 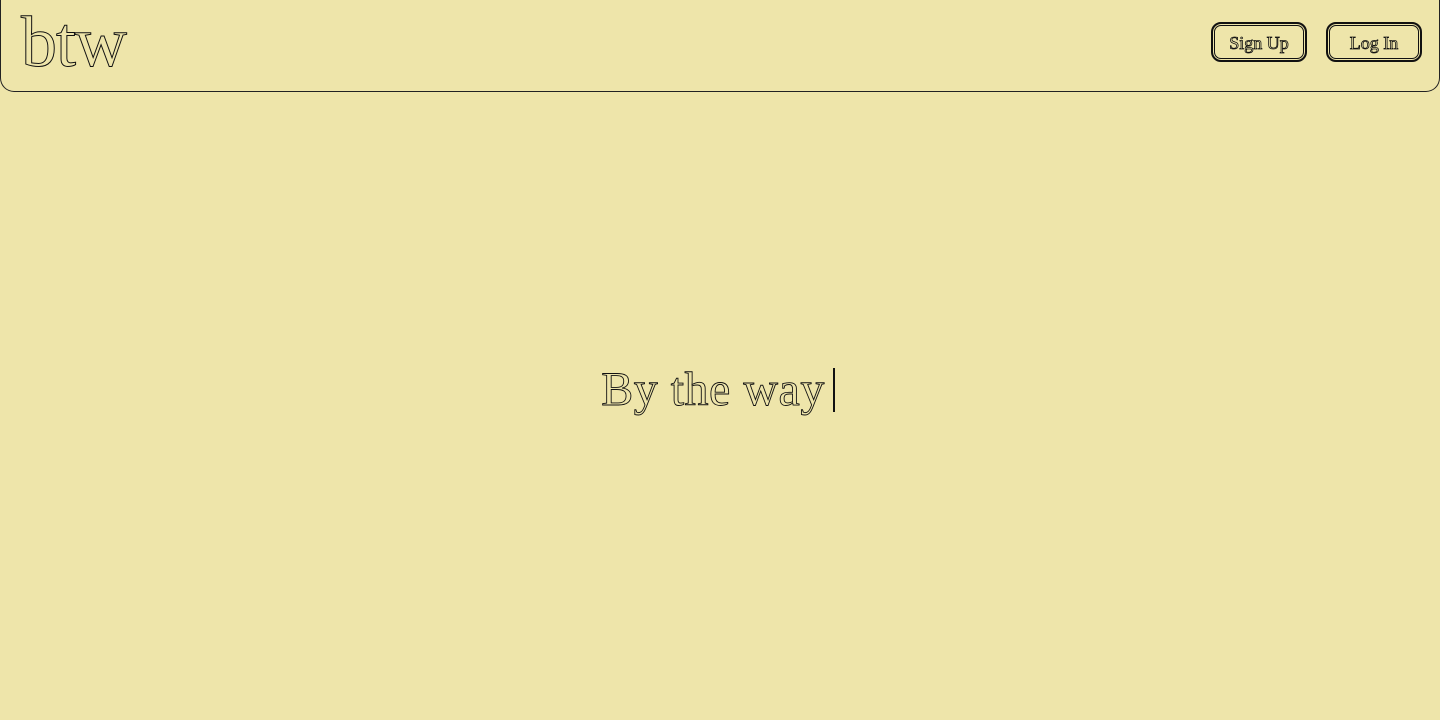 What do you see at coordinates (720, 46) in the screenshot?
I see `top-navigation-bar: btw Sign Up Log In` at bounding box center [720, 46].